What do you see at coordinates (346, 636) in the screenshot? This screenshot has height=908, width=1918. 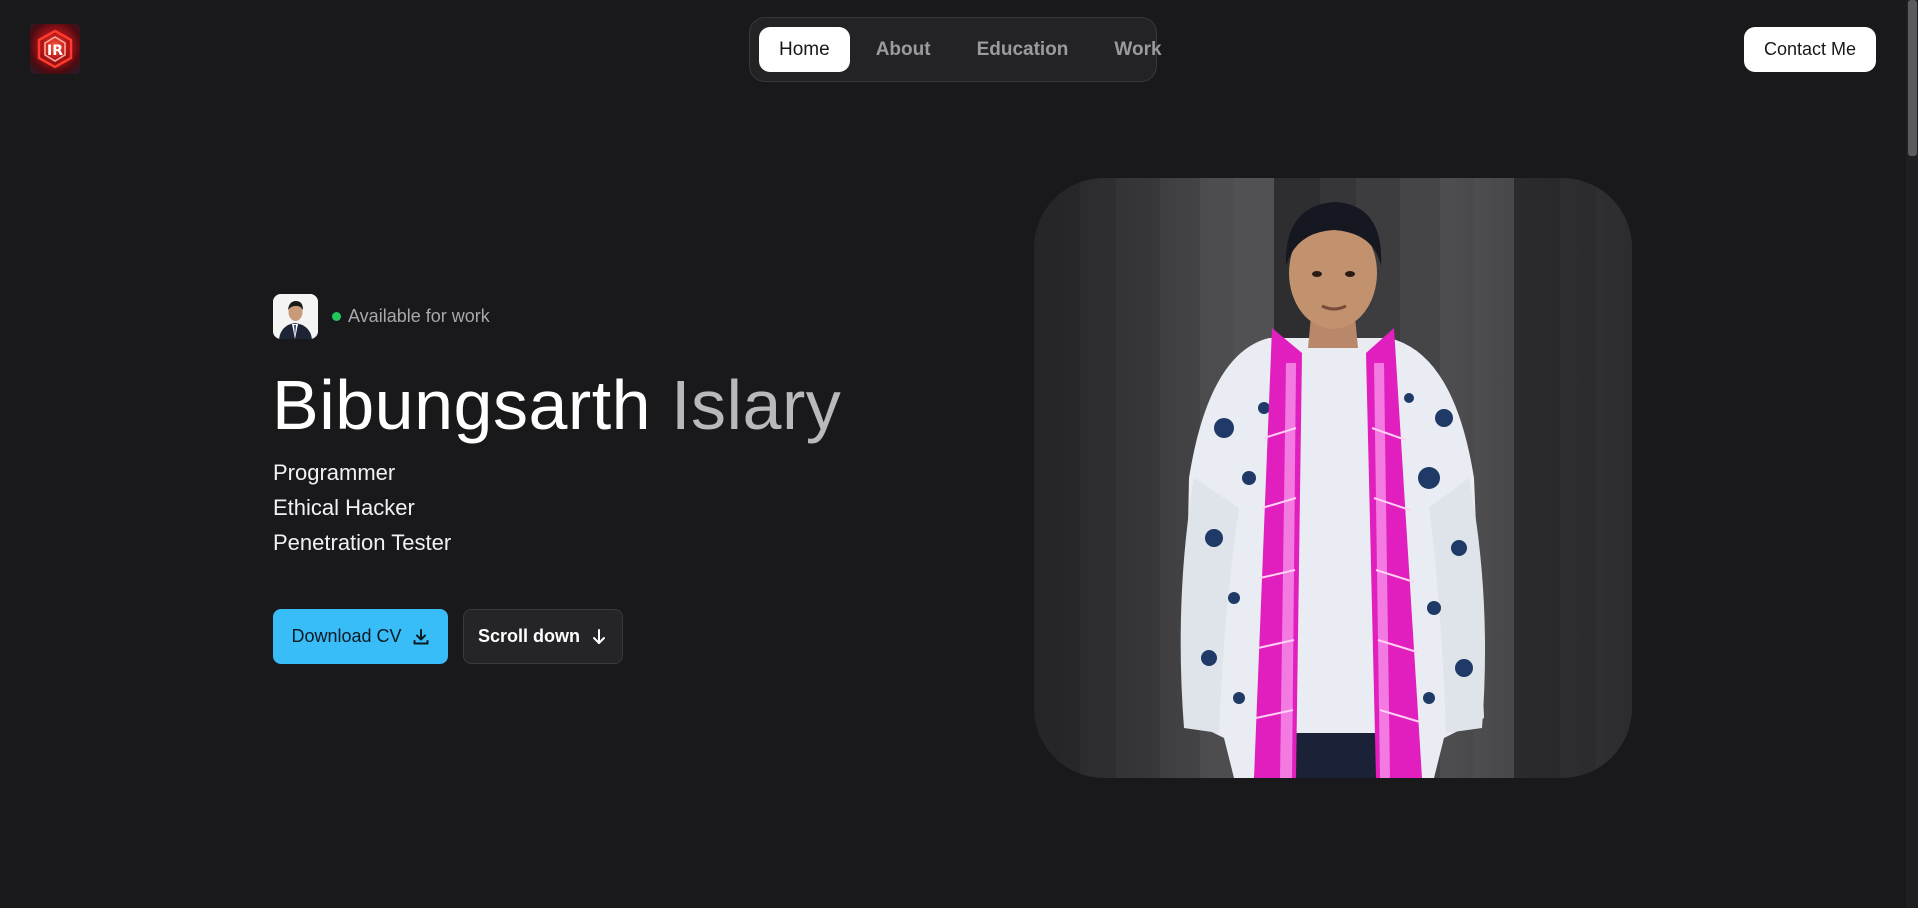 I see `download-cv-label: Download CV` at bounding box center [346, 636].